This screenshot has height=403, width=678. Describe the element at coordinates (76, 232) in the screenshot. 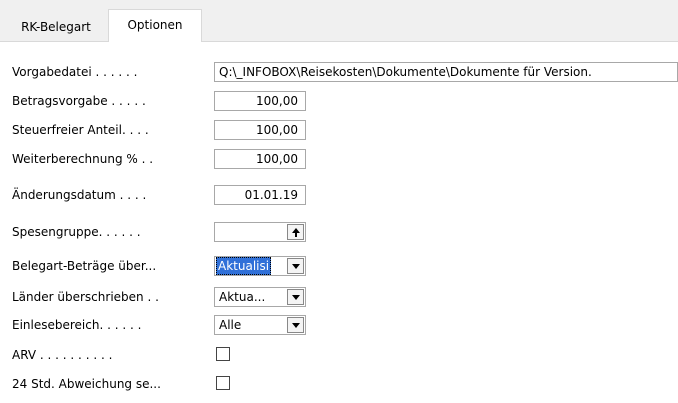

I see `spesengruppe-label: Spesengruppe. . . . . .` at that location.